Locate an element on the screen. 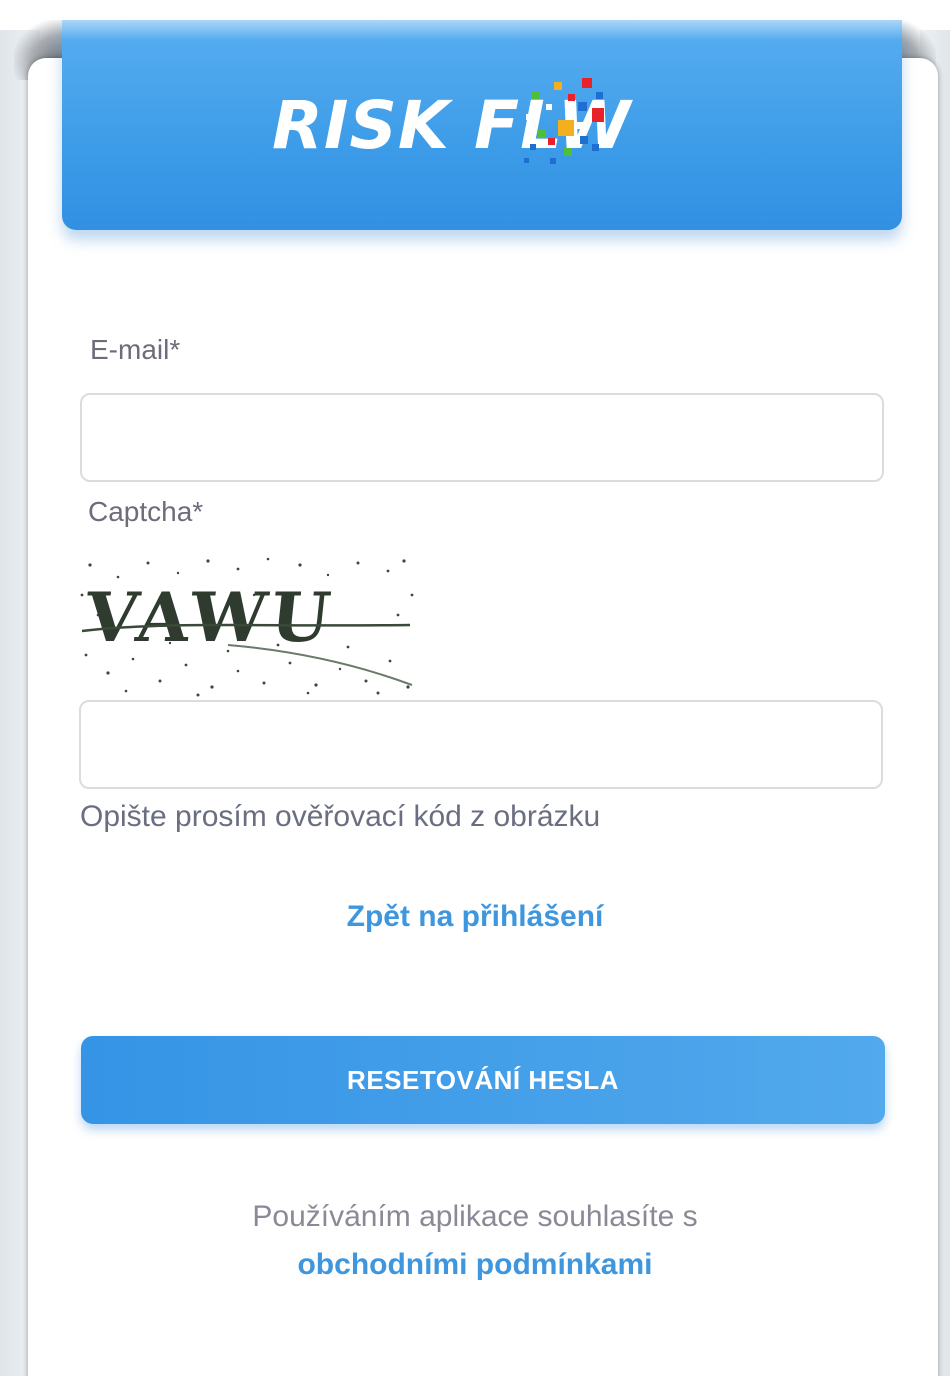 Image resolution: width=950 pixels, height=1376 pixels. risk-flow-logo: RISK FLW is located at coordinates (451, 122).